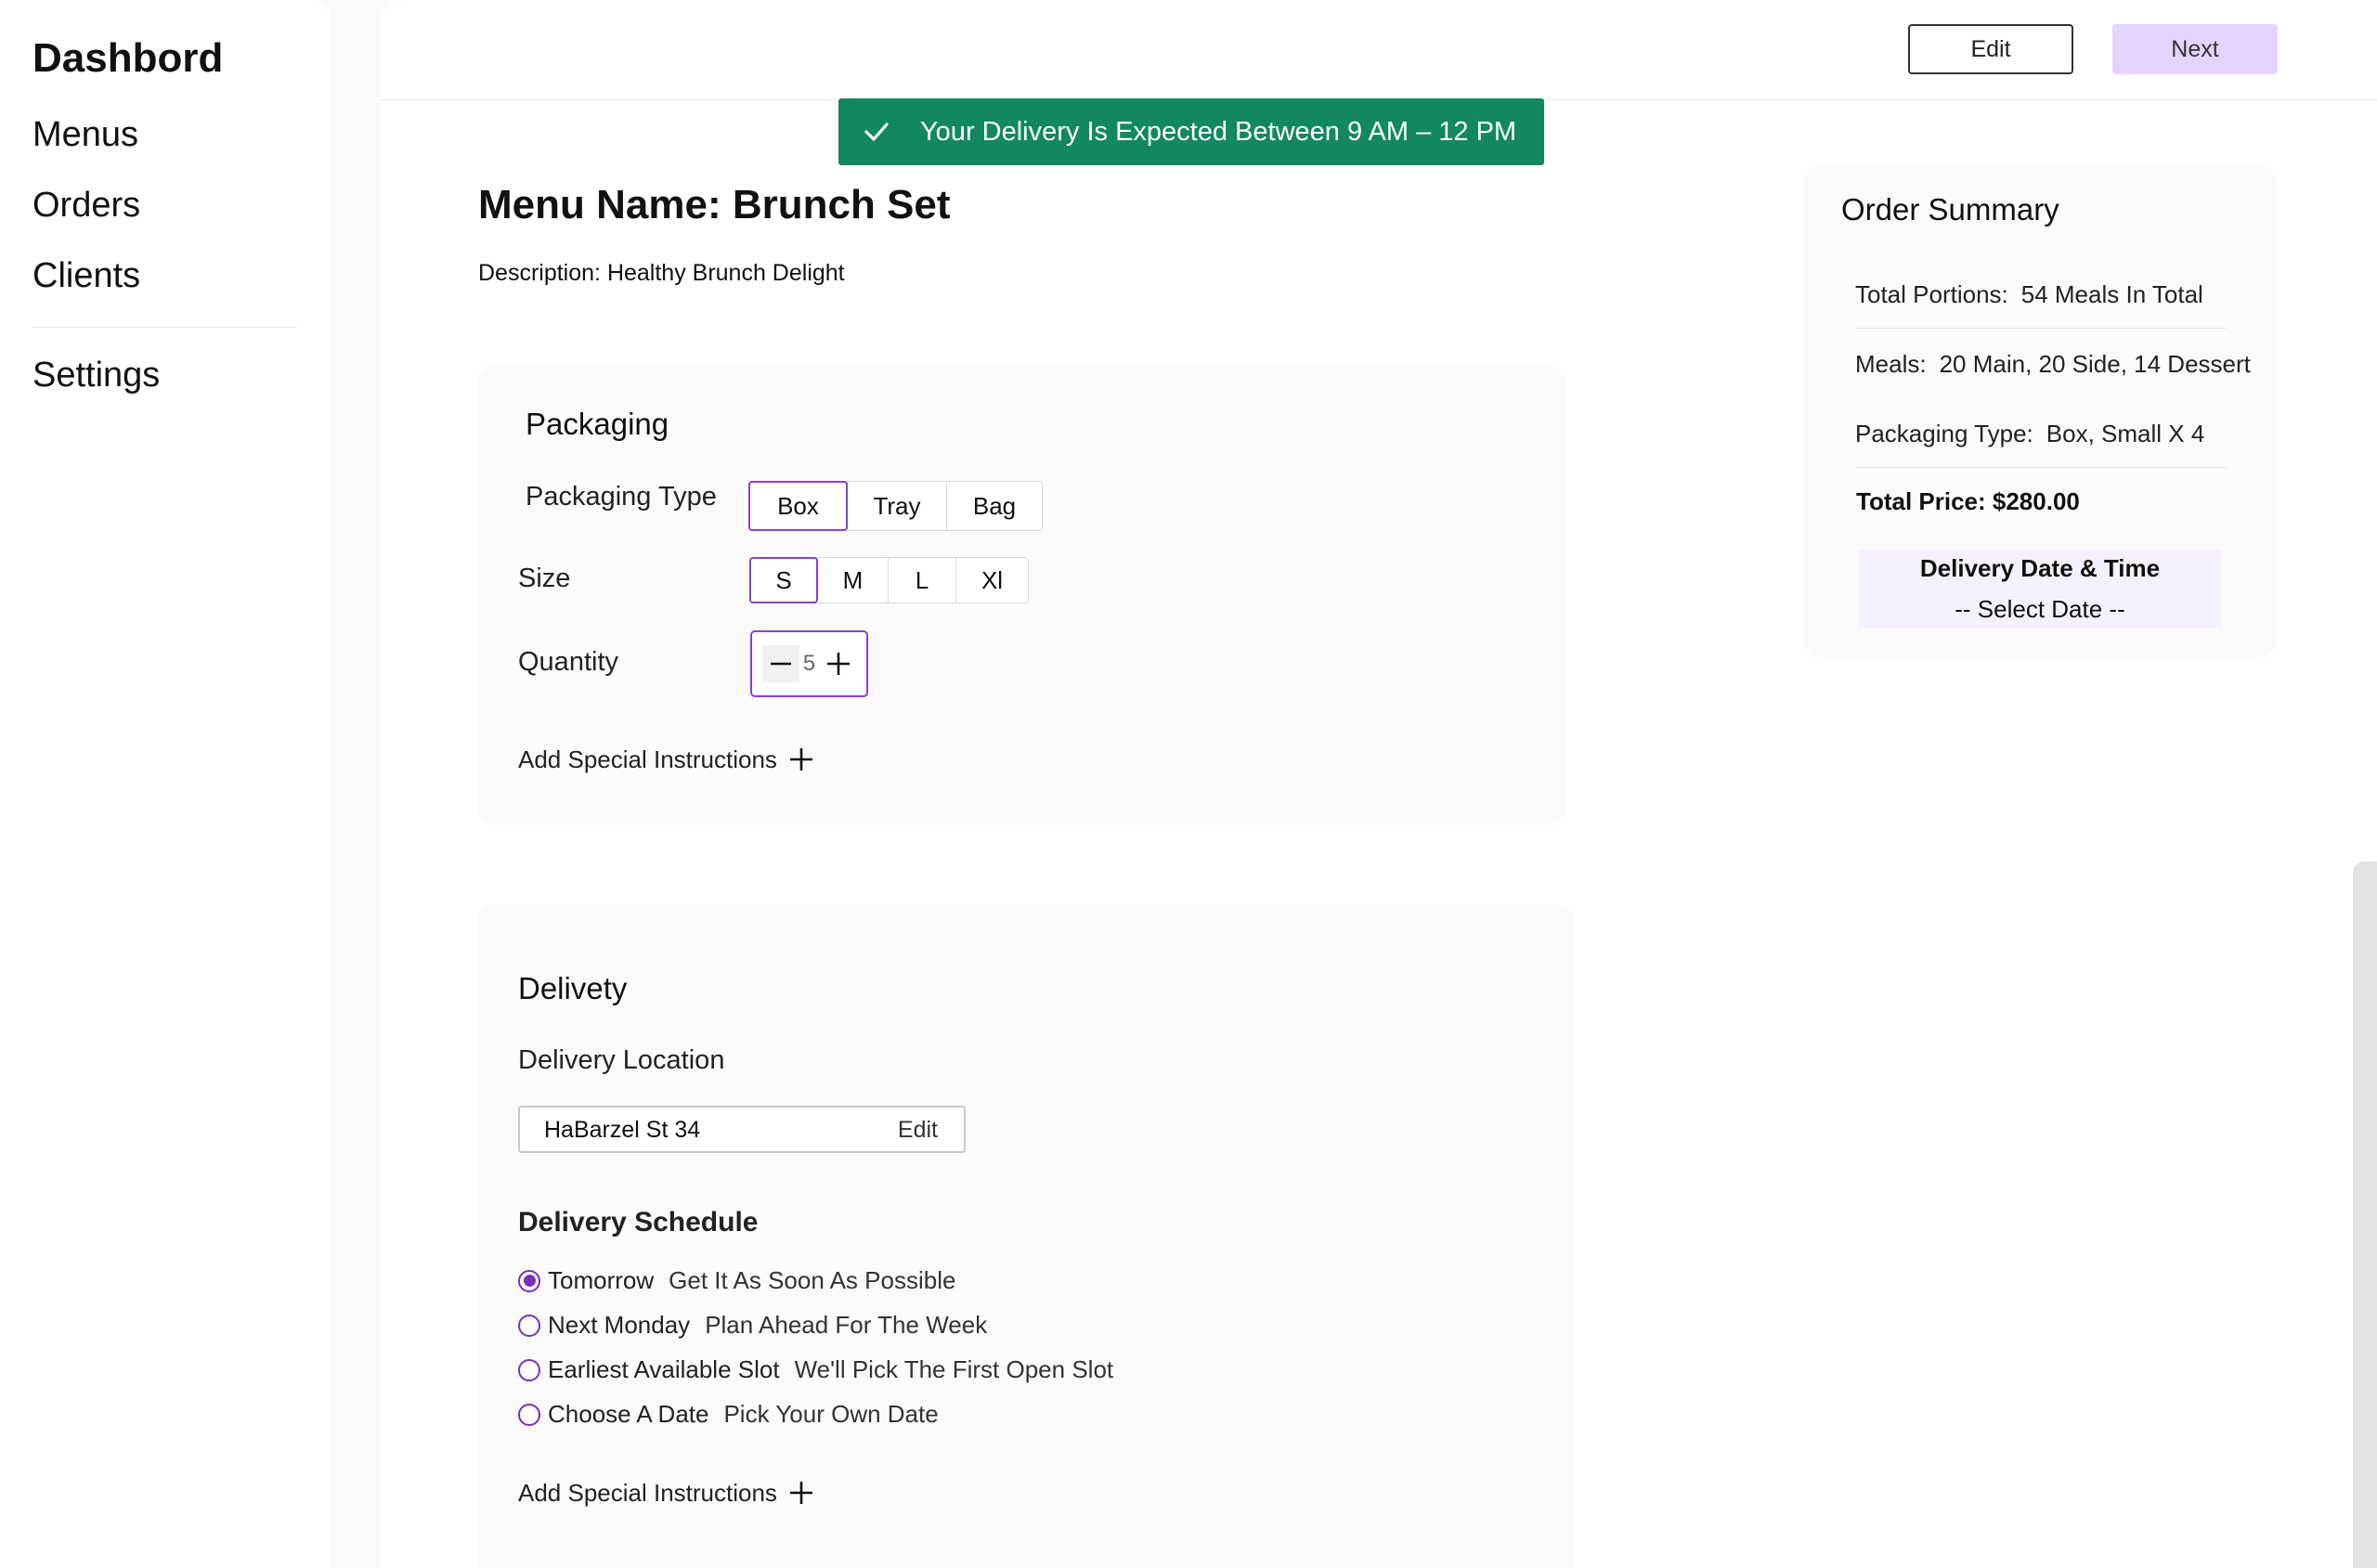 Image resolution: width=2377 pixels, height=1568 pixels. What do you see at coordinates (1378, 50) in the screenshot?
I see `top-toolbar` at bounding box center [1378, 50].